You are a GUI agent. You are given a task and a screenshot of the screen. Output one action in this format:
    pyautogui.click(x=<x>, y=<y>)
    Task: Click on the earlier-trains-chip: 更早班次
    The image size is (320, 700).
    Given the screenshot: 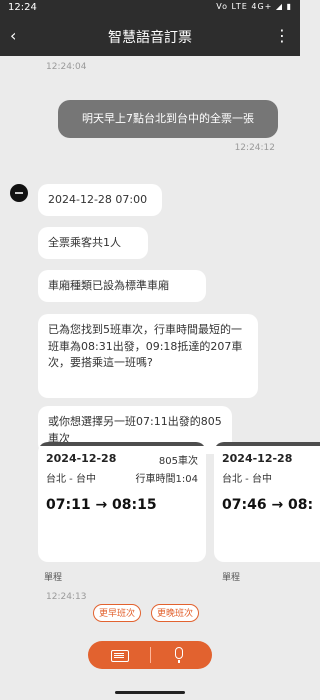 What is the action you would take?
    pyautogui.click(x=117, y=613)
    